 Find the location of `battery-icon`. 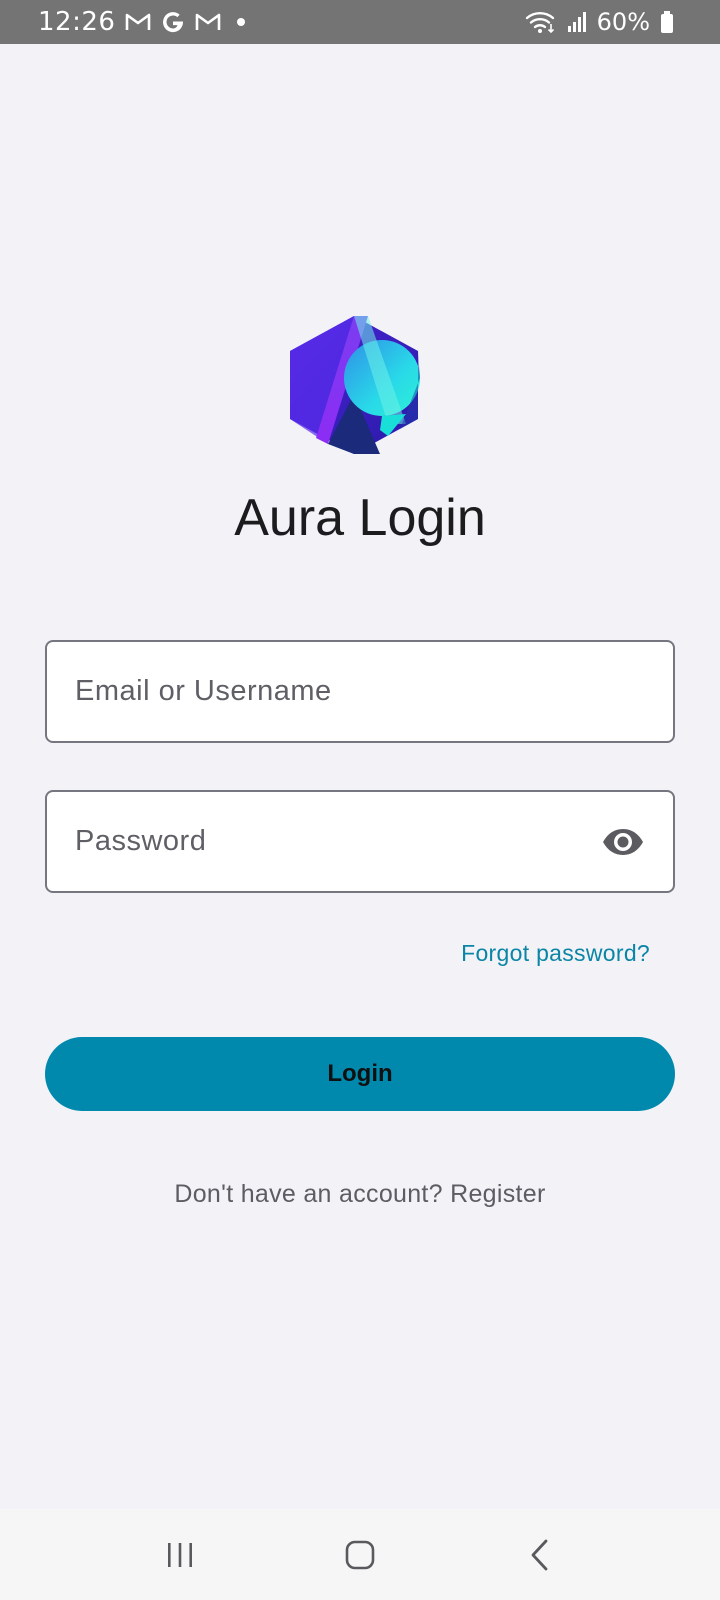

battery-icon is located at coordinates (667, 22).